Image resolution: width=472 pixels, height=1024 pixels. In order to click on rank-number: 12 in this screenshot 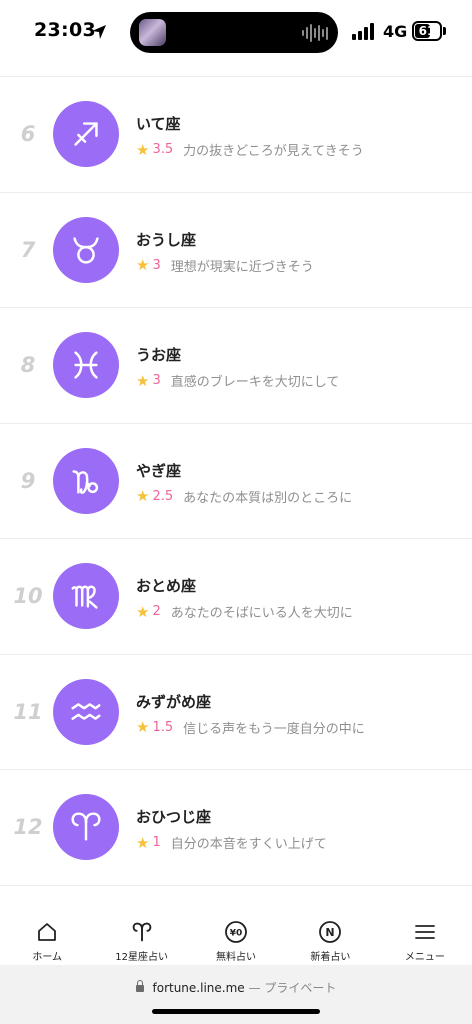, I will do `click(28, 827)`.